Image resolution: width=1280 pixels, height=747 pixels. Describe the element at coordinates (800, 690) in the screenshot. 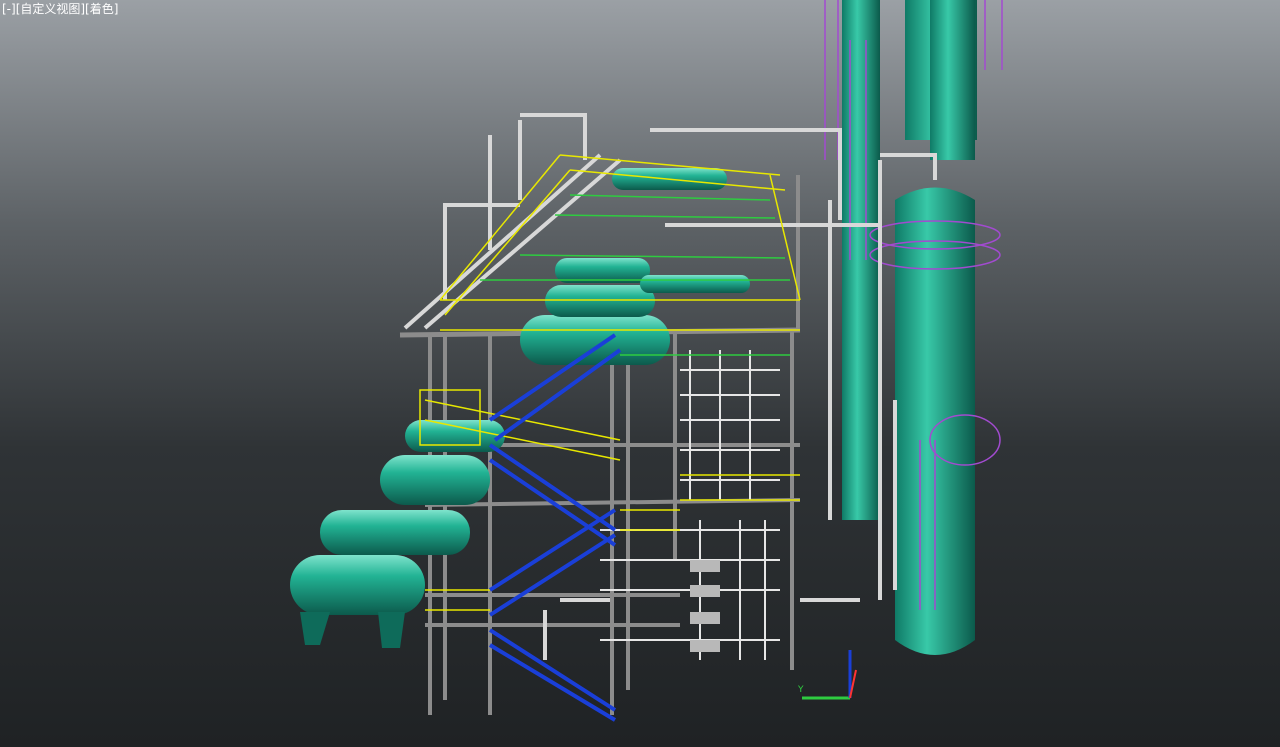

I see `svg-text: Y` at that location.